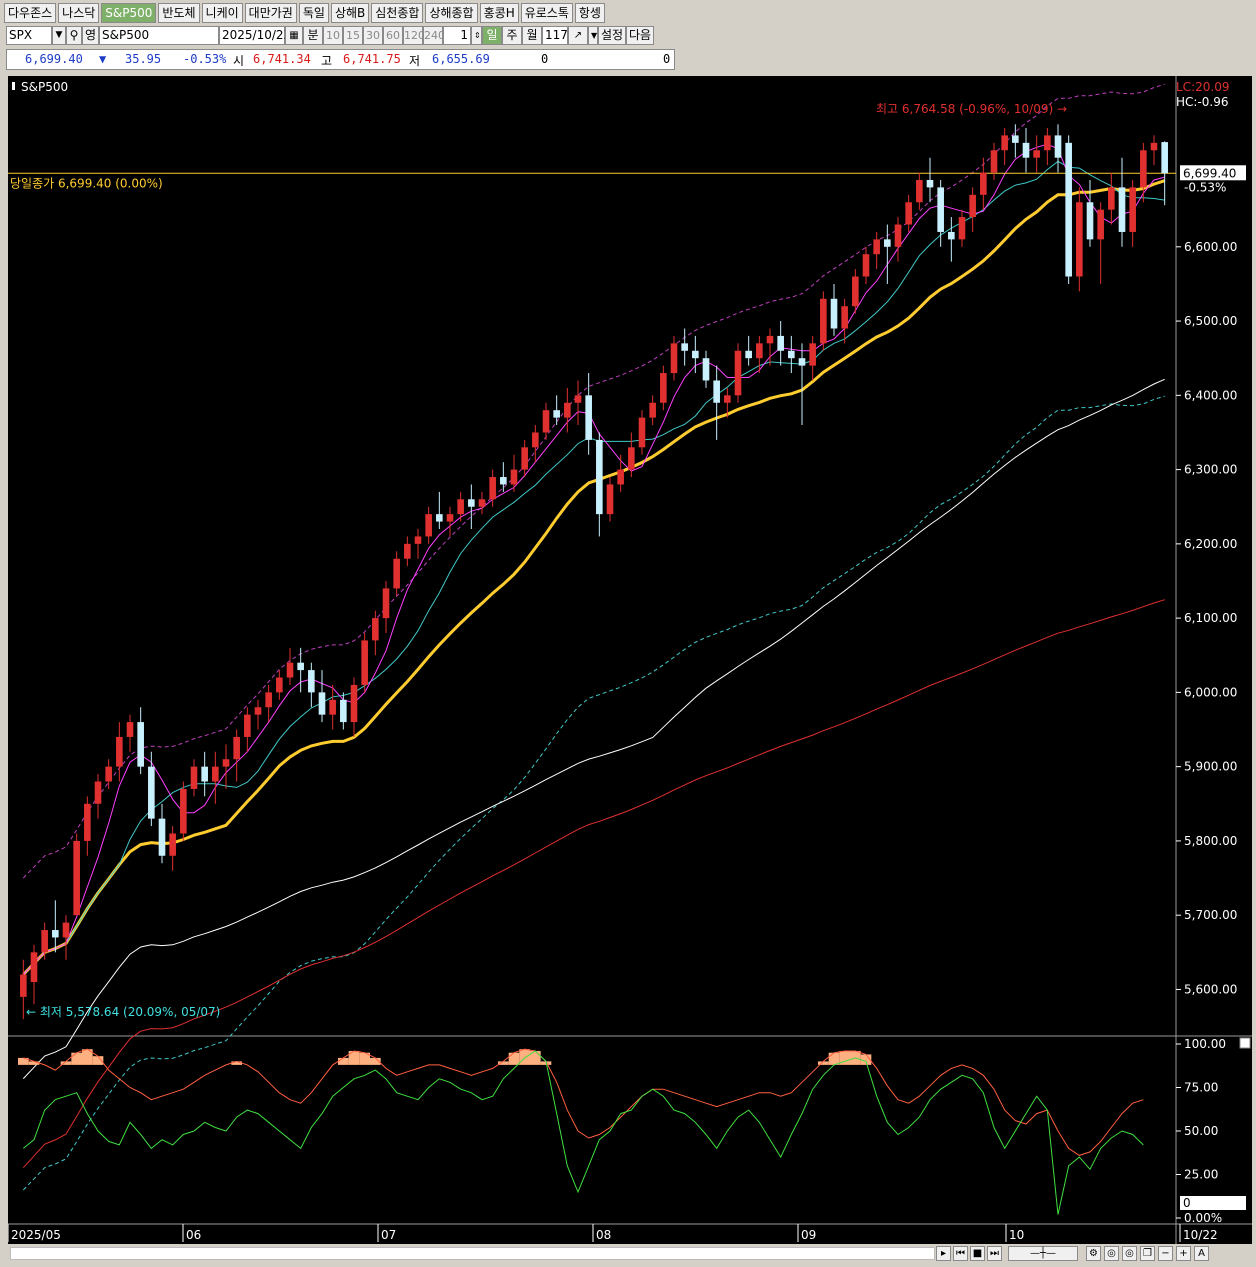  I want to click on overbought-fill, so click(834, 1058).